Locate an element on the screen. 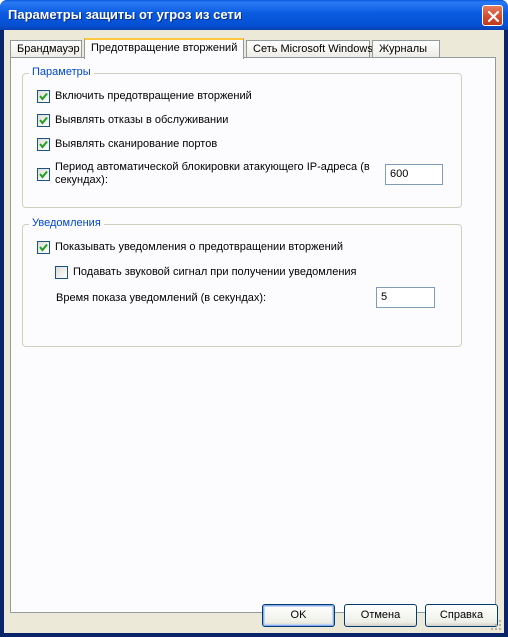  resize-grip-icon is located at coordinates (496, 625).